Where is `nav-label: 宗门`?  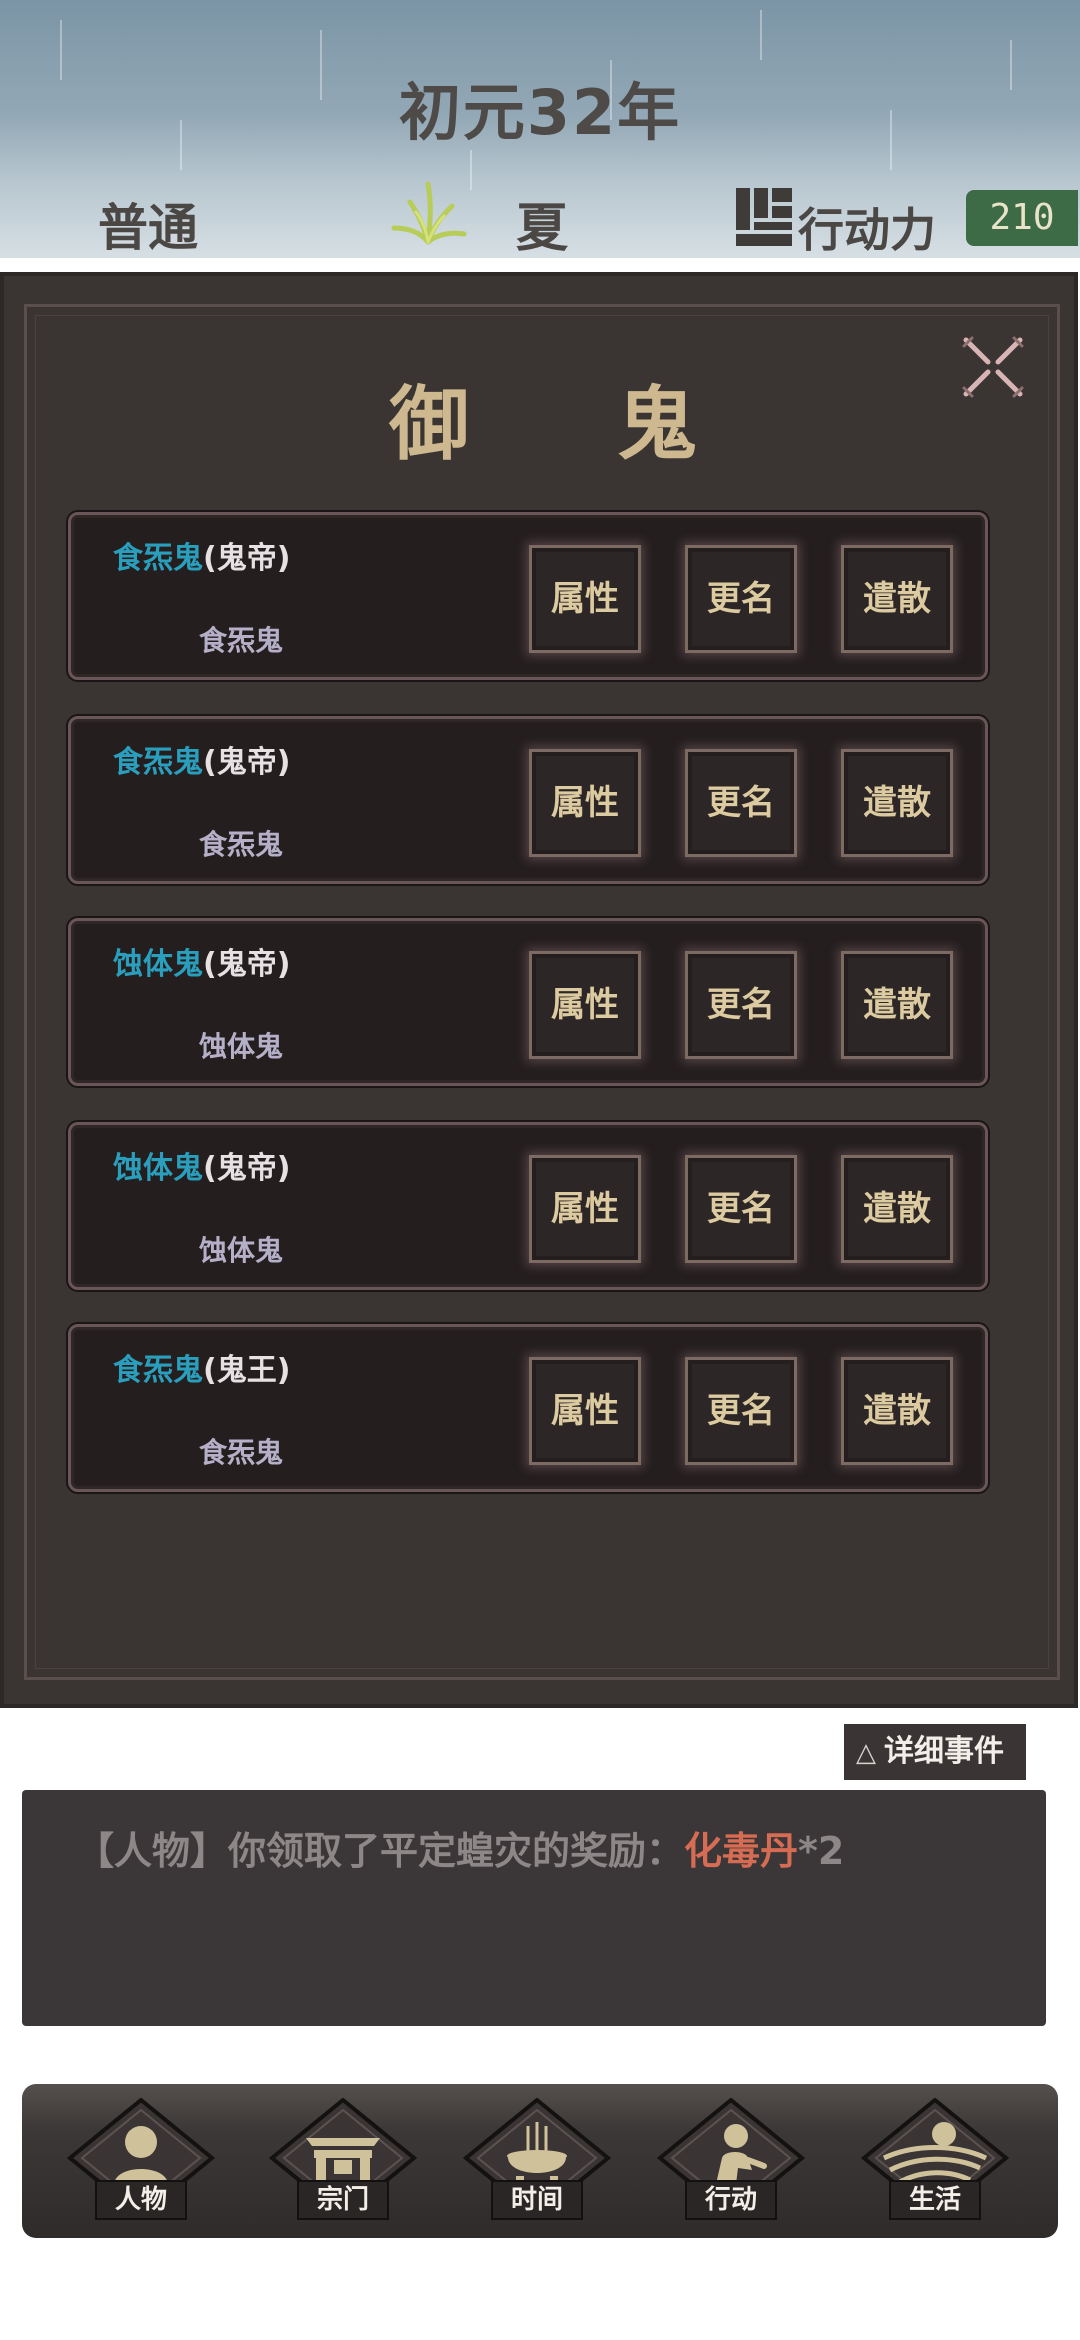 nav-label: 宗门 is located at coordinates (343, 2200).